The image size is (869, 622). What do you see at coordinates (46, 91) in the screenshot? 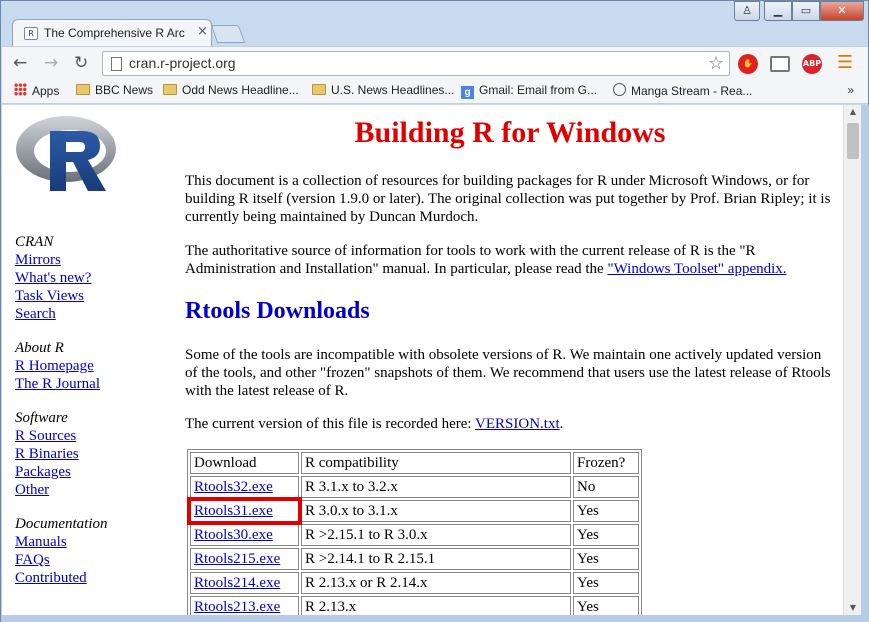
I see `bookmark-label: Apps` at bounding box center [46, 91].